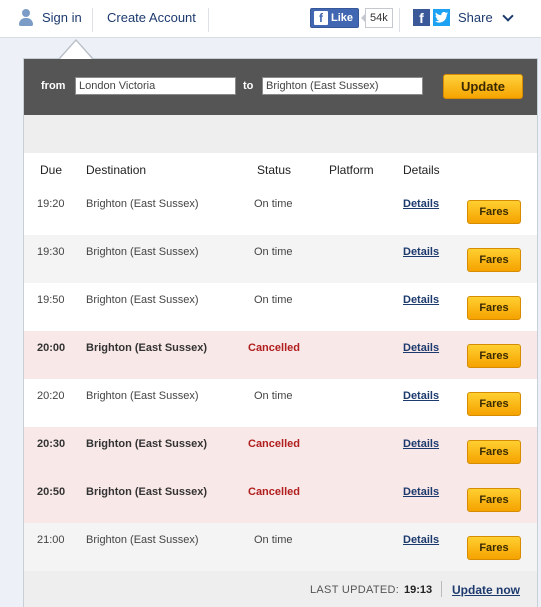  I want to click on due-time: 20:50, so click(51, 492).